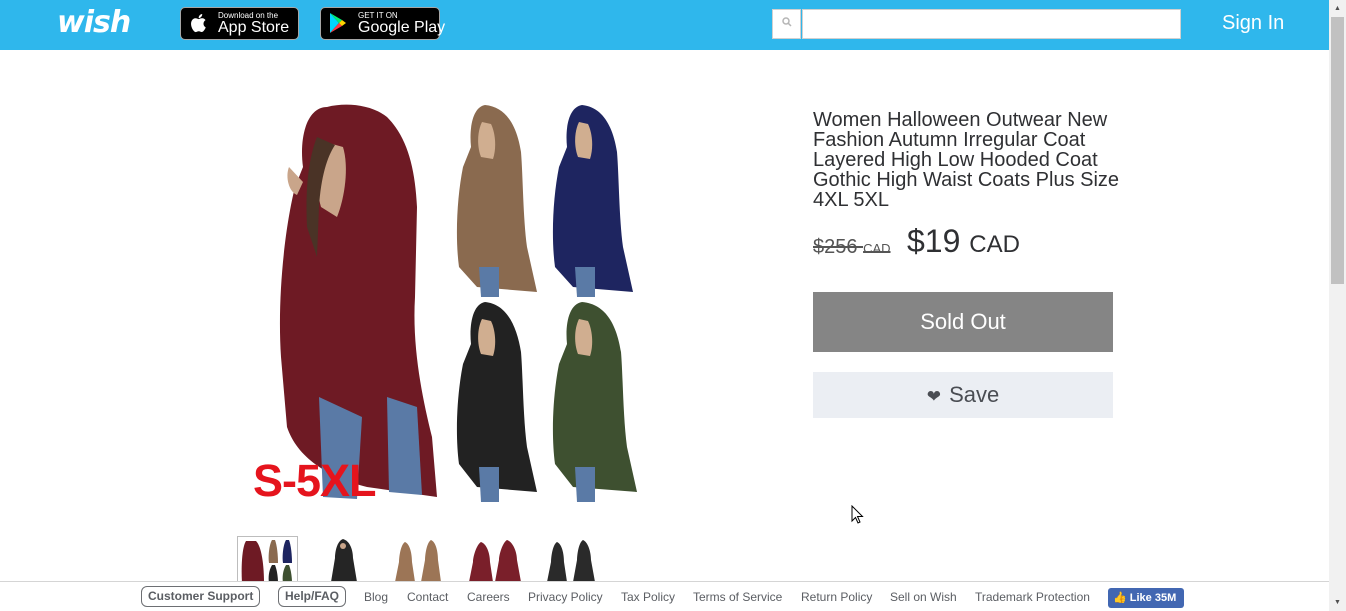  I want to click on google-play-big-text: Google Play, so click(402, 27).